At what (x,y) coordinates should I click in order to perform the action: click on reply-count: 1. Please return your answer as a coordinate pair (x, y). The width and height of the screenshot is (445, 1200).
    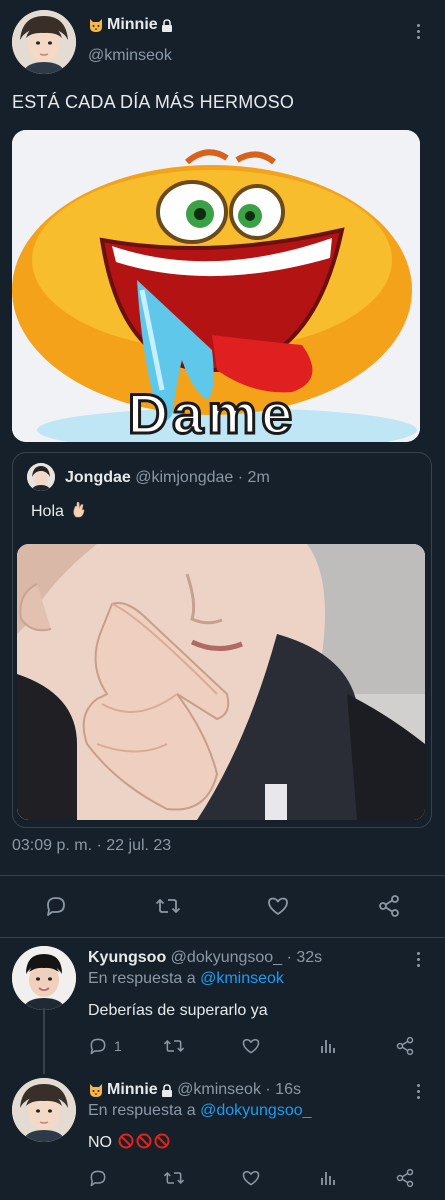
    Looking at the image, I should click on (118, 1046).